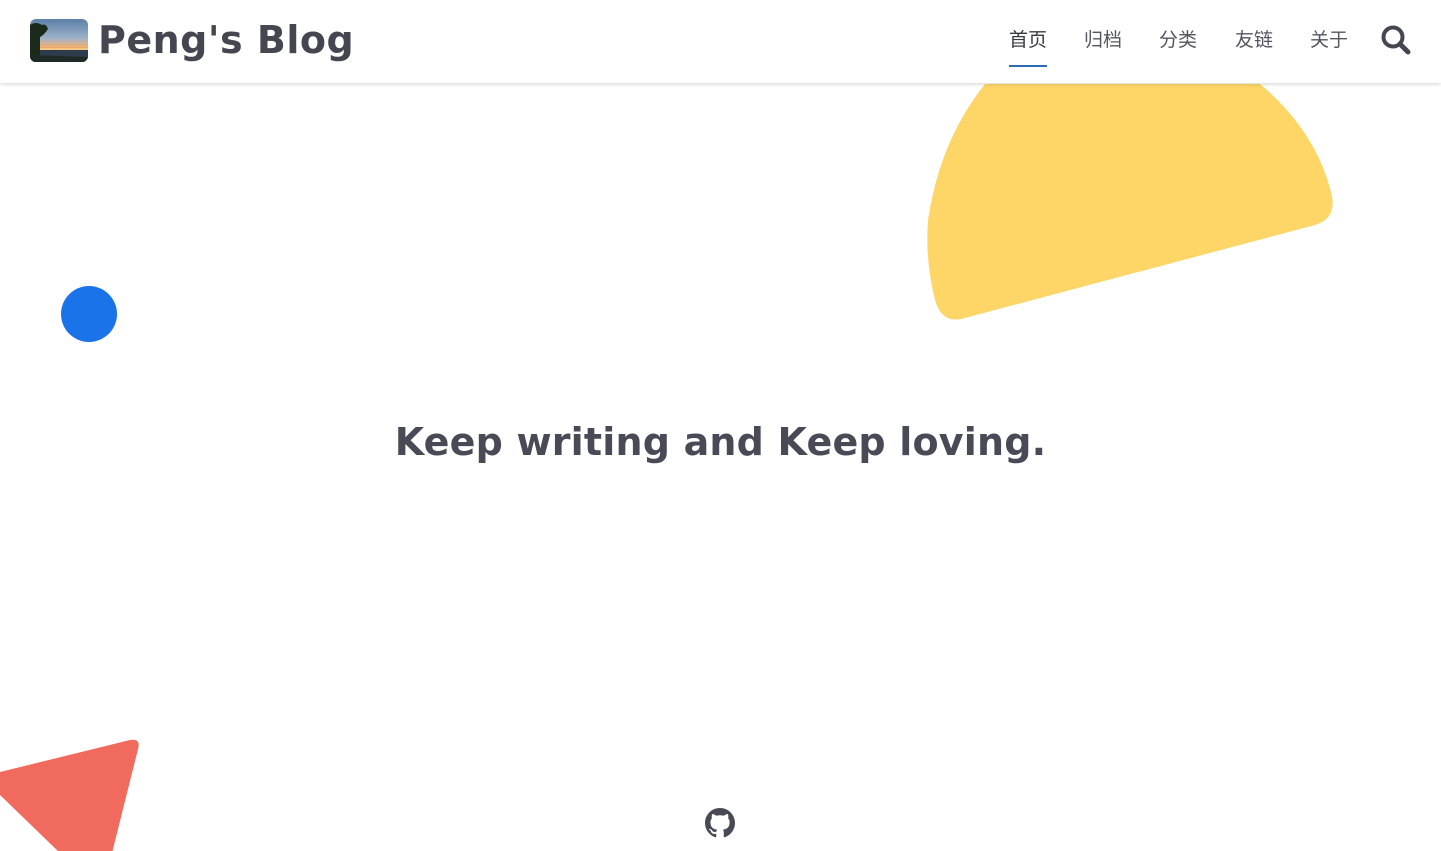 This screenshot has height=851, width=1441. I want to click on github-icon, so click(720, 823).